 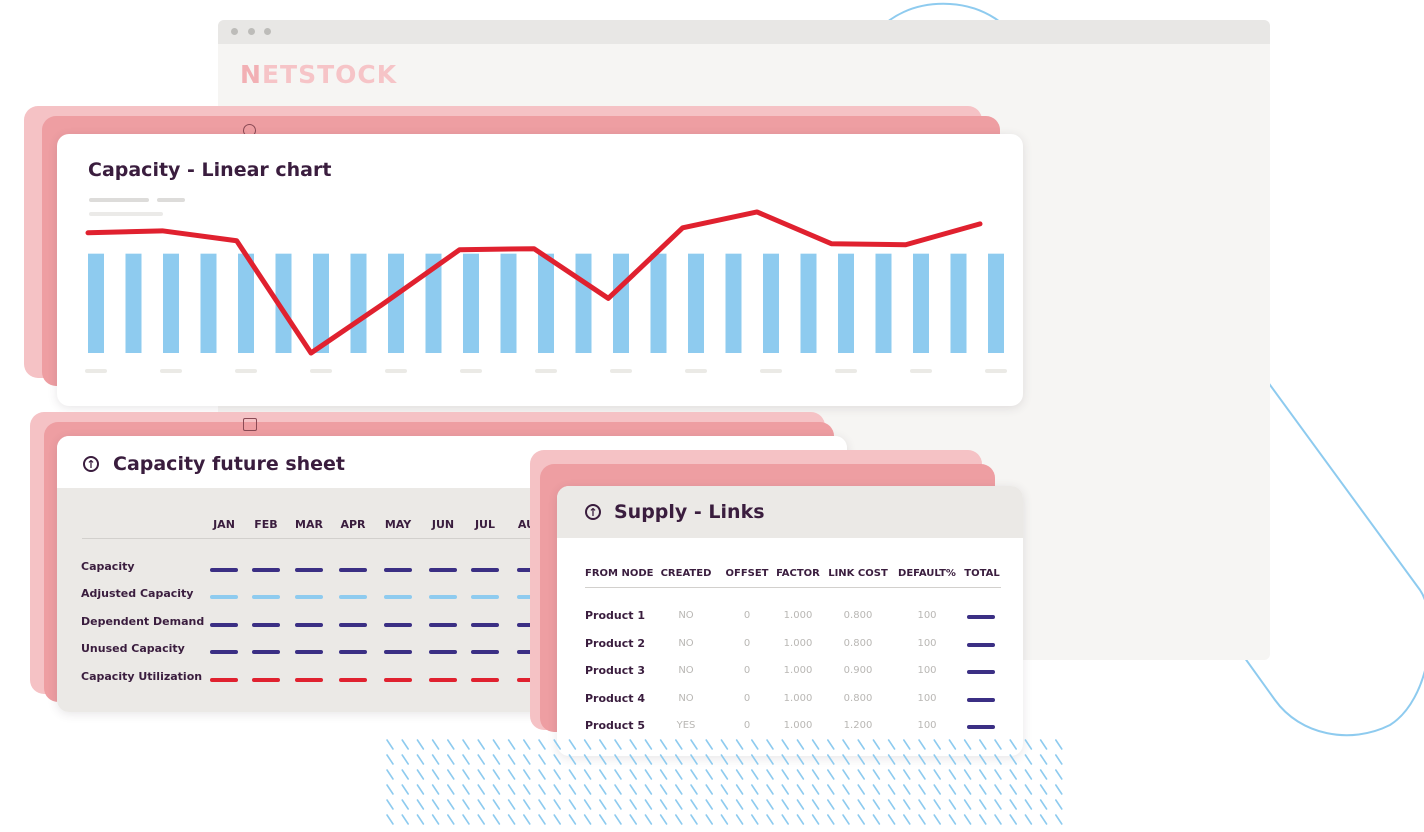 What do you see at coordinates (615, 615) in the screenshot?
I see `supply-row-node: Product 1` at bounding box center [615, 615].